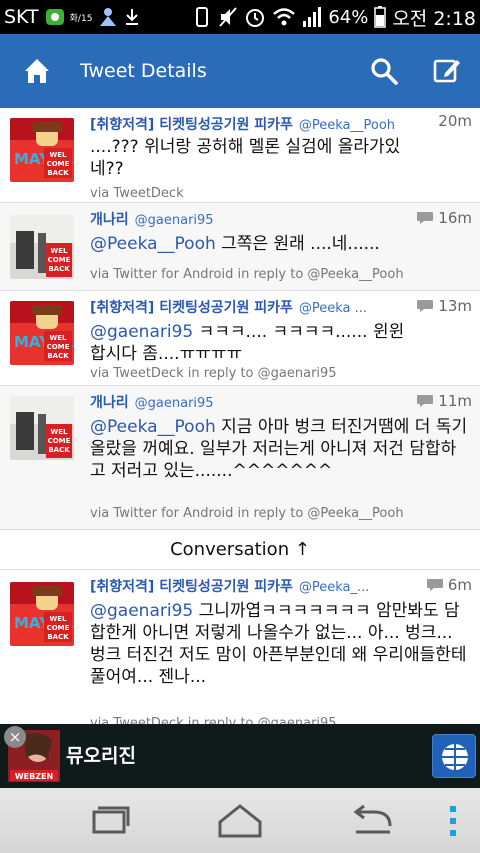 Image resolution: width=480 pixels, height=853 pixels. Describe the element at coordinates (453, 821) in the screenshot. I see `menu-icon` at that location.